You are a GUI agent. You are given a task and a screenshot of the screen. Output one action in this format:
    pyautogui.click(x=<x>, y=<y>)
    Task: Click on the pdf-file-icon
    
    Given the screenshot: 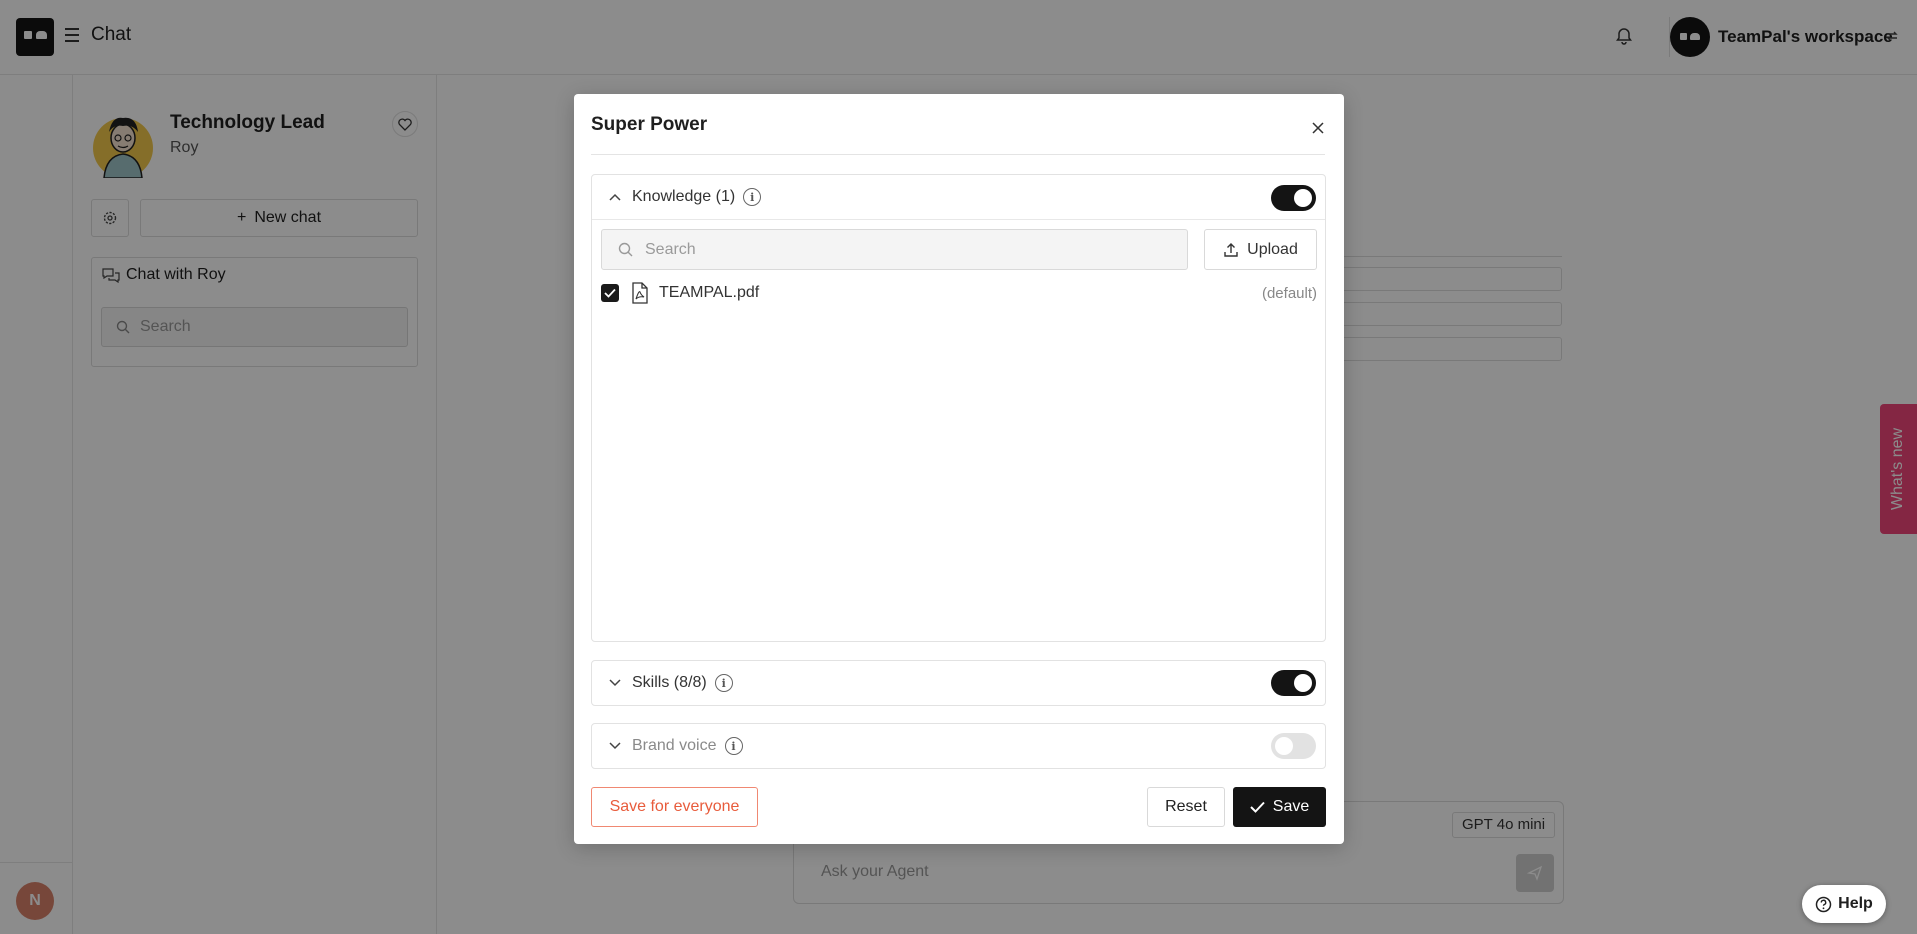 What is the action you would take?
    pyautogui.click(x=640, y=293)
    